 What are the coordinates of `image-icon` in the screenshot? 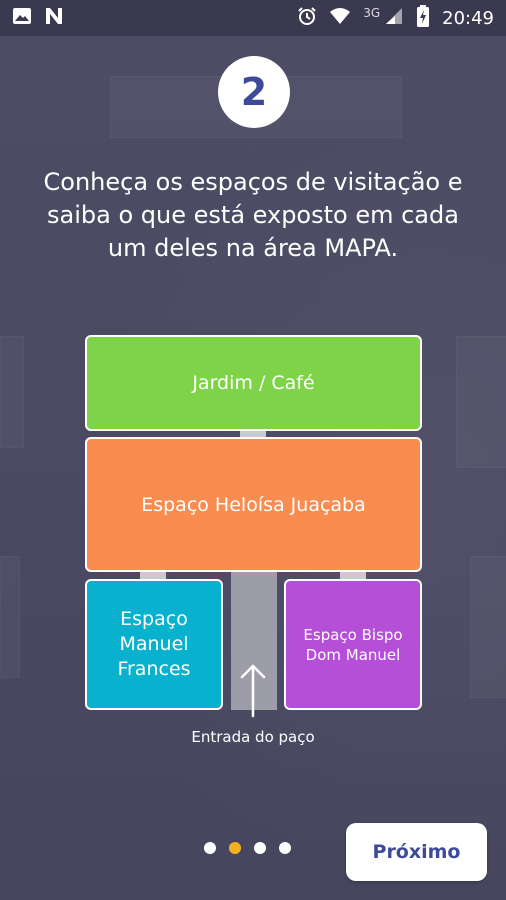 It's located at (22, 18).